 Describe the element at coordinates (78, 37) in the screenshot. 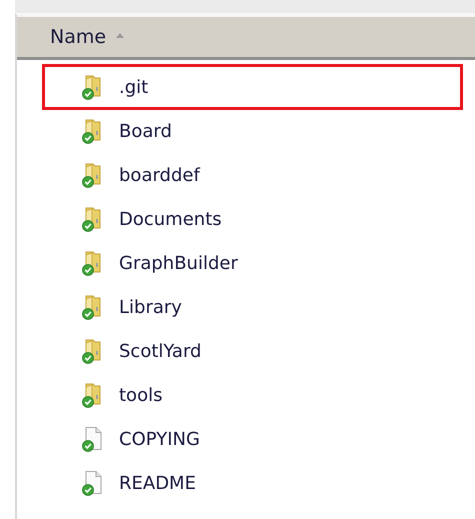

I see `column-label: Name` at that location.